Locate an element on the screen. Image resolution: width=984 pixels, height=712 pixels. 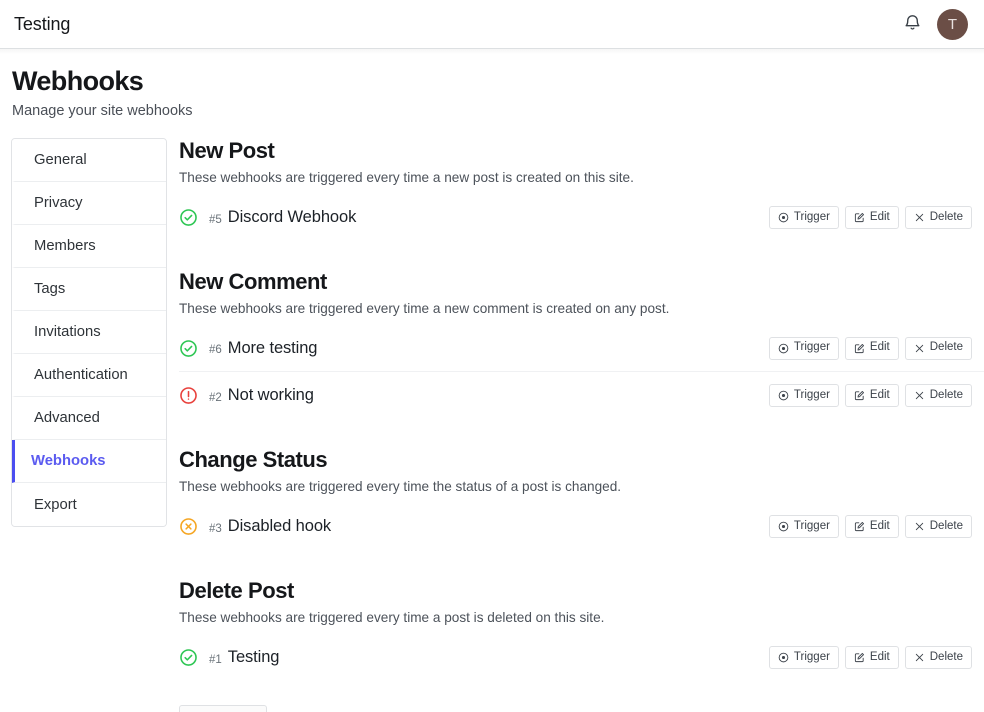
sidebar-item-privacy: Privacy is located at coordinates (89, 203).